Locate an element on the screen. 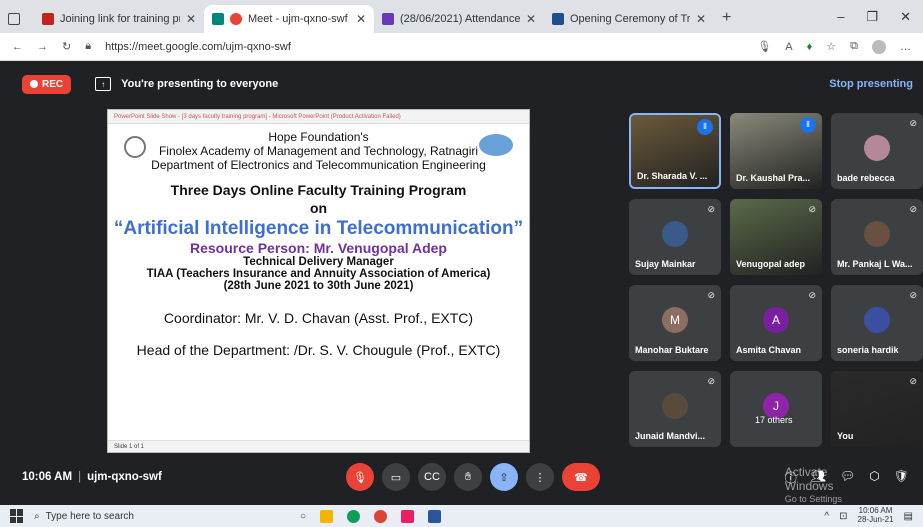 The image size is (923, 527). page-icon is located at coordinates (558, 19).